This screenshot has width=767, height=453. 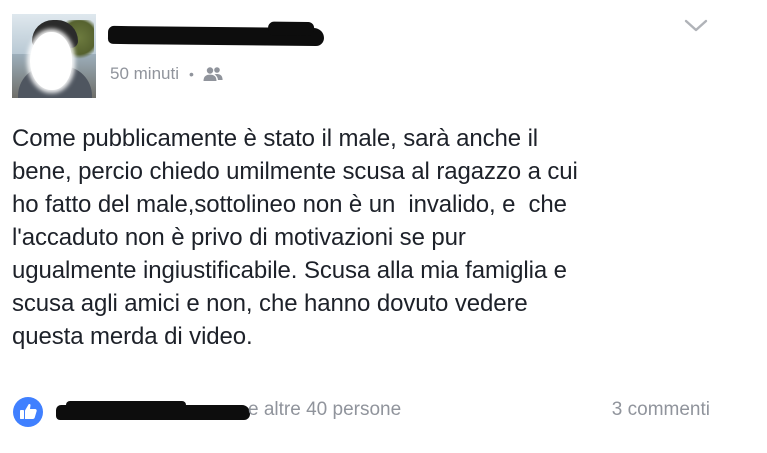 What do you see at coordinates (213, 74) in the screenshot?
I see `friends-icon` at bounding box center [213, 74].